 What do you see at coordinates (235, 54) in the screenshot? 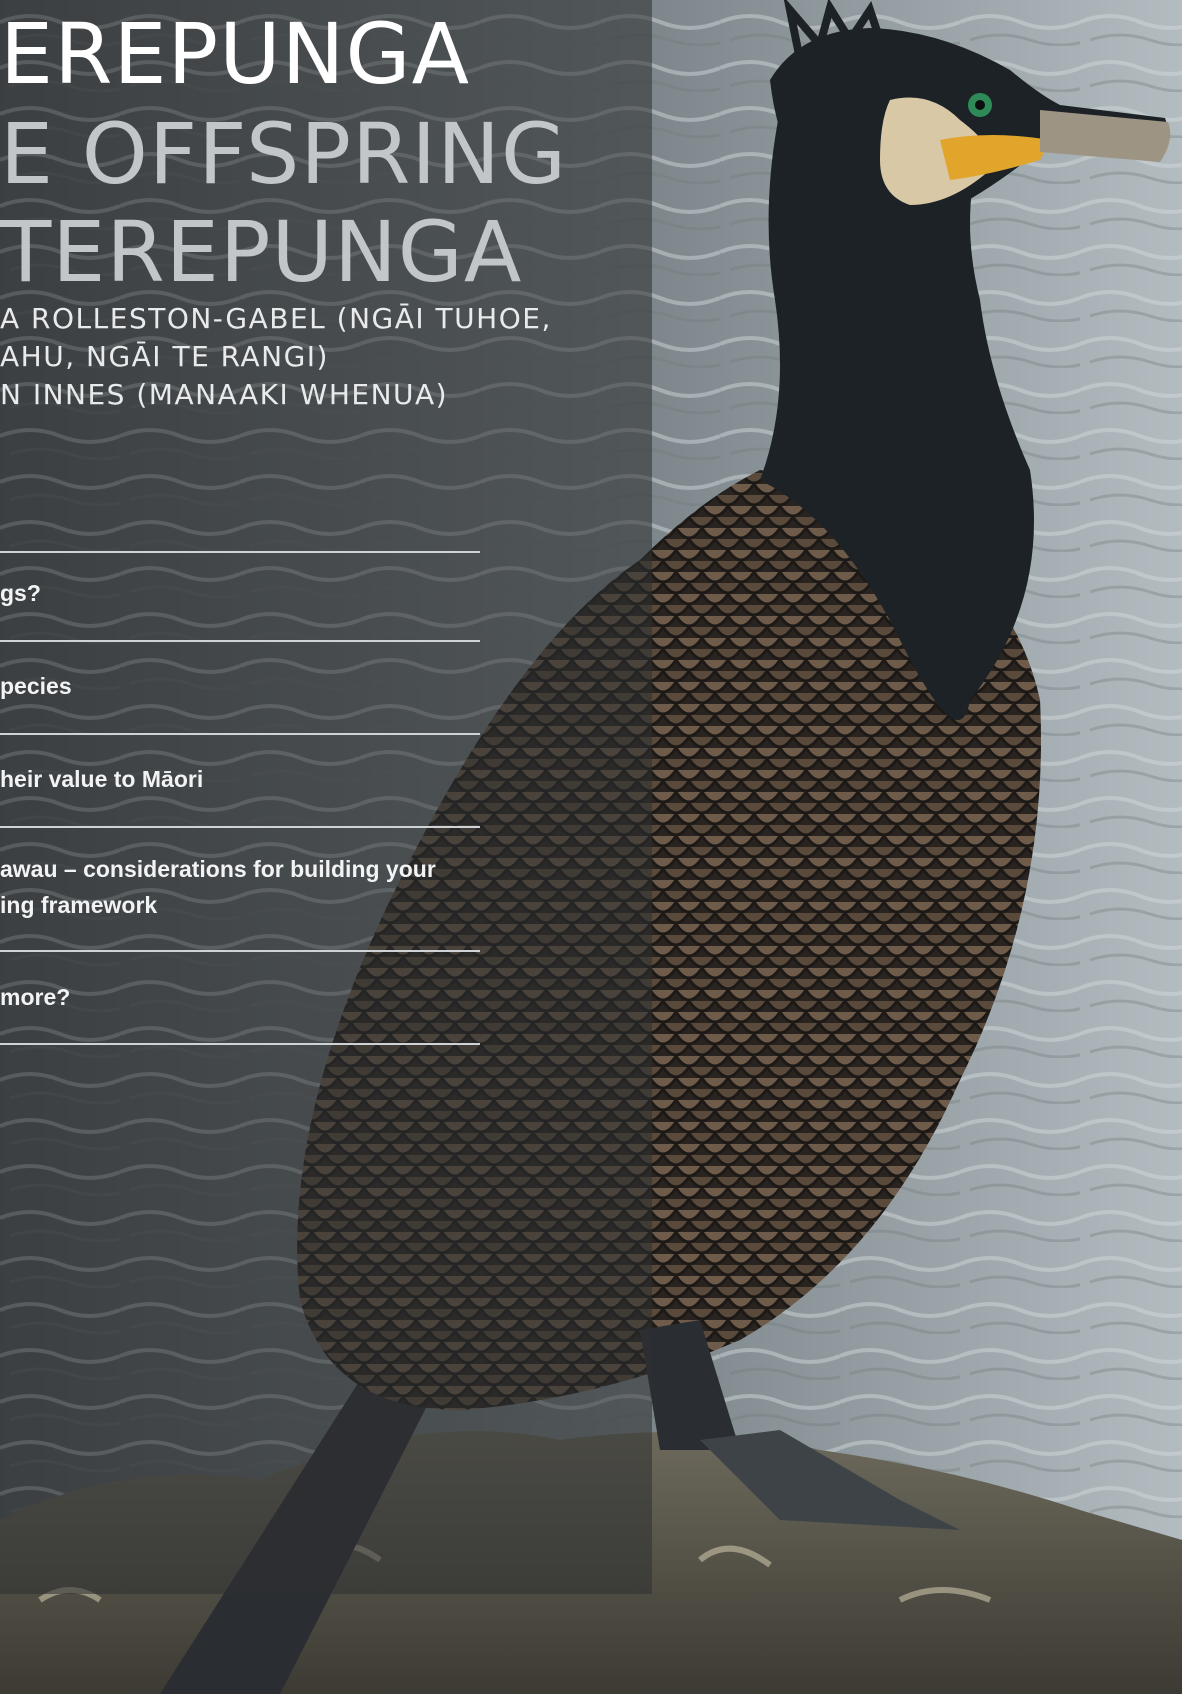
I see `cover-title-line-1: EREPUNGA` at bounding box center [235, 54].